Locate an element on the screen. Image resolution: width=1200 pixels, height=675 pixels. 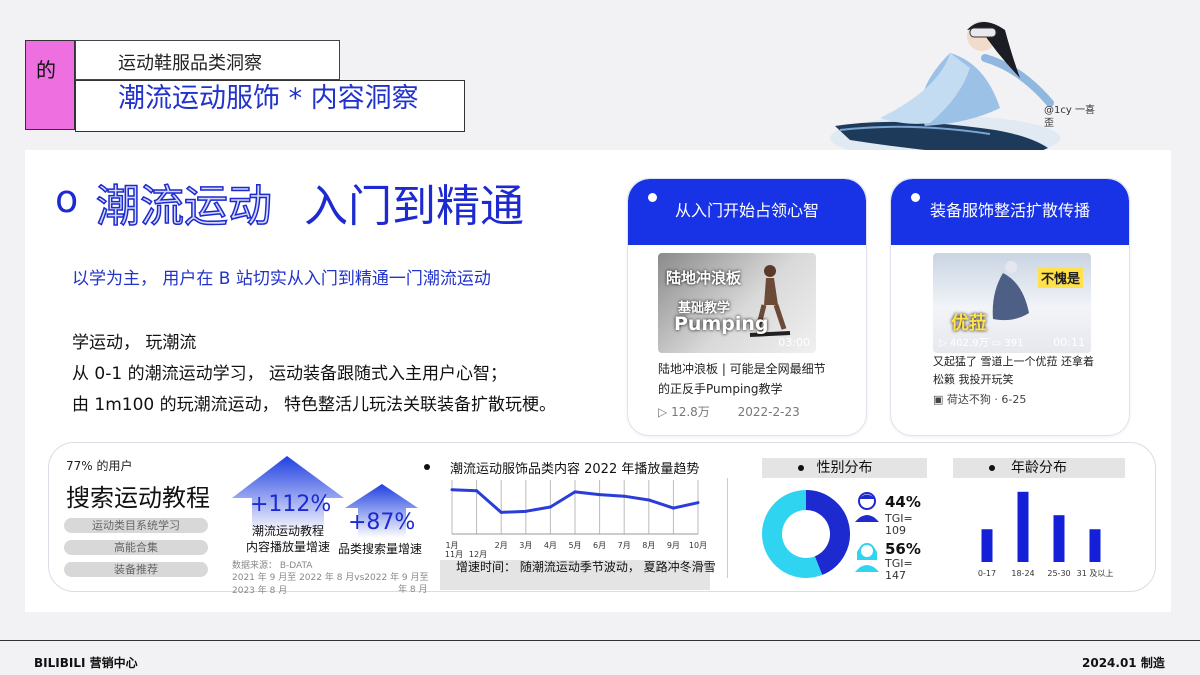
age-header: 年龄分布 is located at coordinates (1039, 468).